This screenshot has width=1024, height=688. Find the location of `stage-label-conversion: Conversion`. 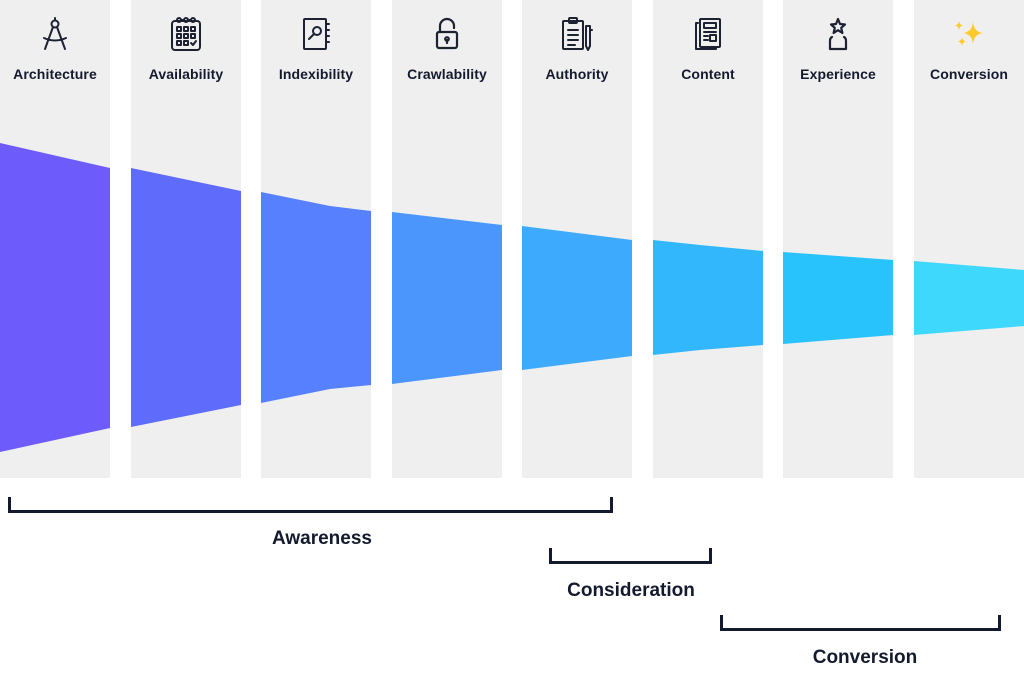

stage-label-conversion: Conversion is located at coordinates (865, 657).